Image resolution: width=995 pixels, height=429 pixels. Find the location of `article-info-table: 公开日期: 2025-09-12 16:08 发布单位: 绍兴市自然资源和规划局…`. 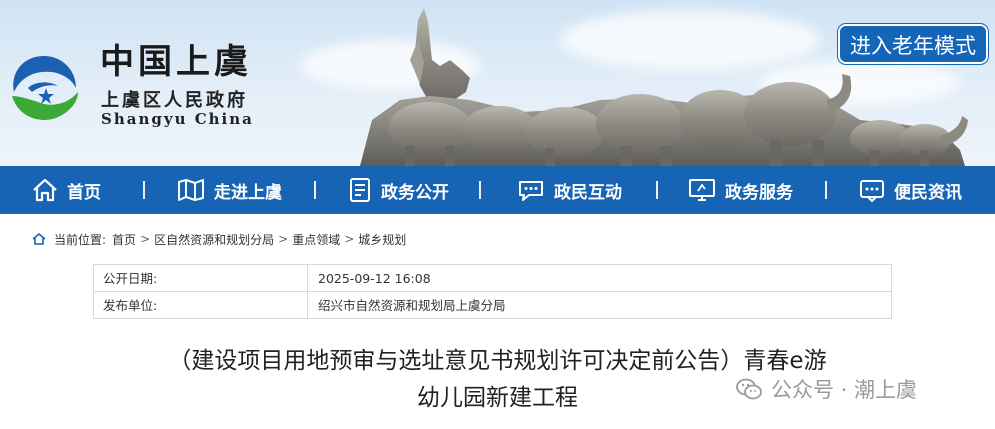

article-info-table: 公开日期: 2025-09-12 16:08 发布单位: 绍兴市自然资源和规划局… is located at coordinates (492, 291).